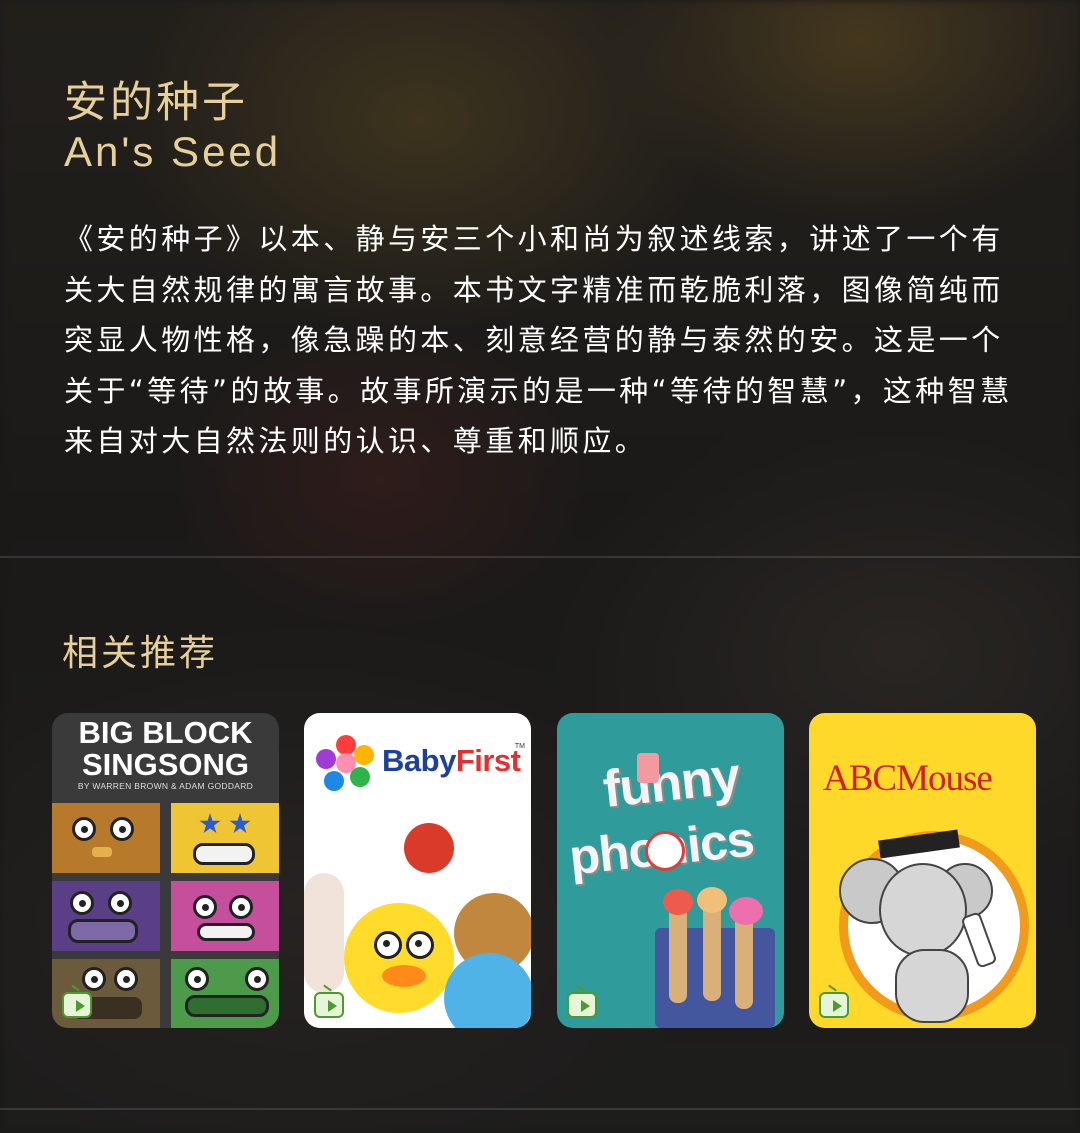 The image size is (1080, 1133). What do you see at coordinates (102, 852) in the screenshot?
I see `beak` at bounding box center [102, 852].